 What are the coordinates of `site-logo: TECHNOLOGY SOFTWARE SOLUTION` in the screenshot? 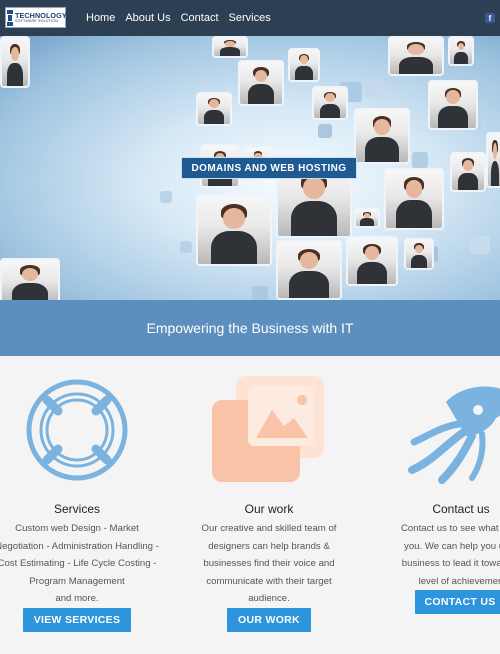 It's located at (36, 17).